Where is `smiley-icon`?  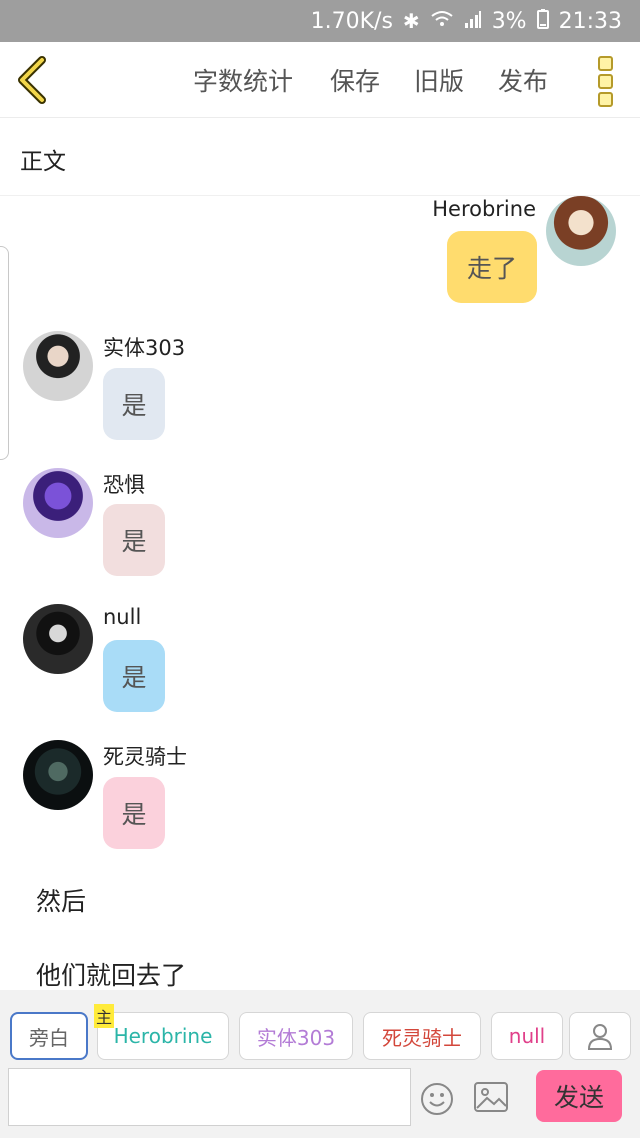 smiley-icon is located at coordinates (437, 1099).